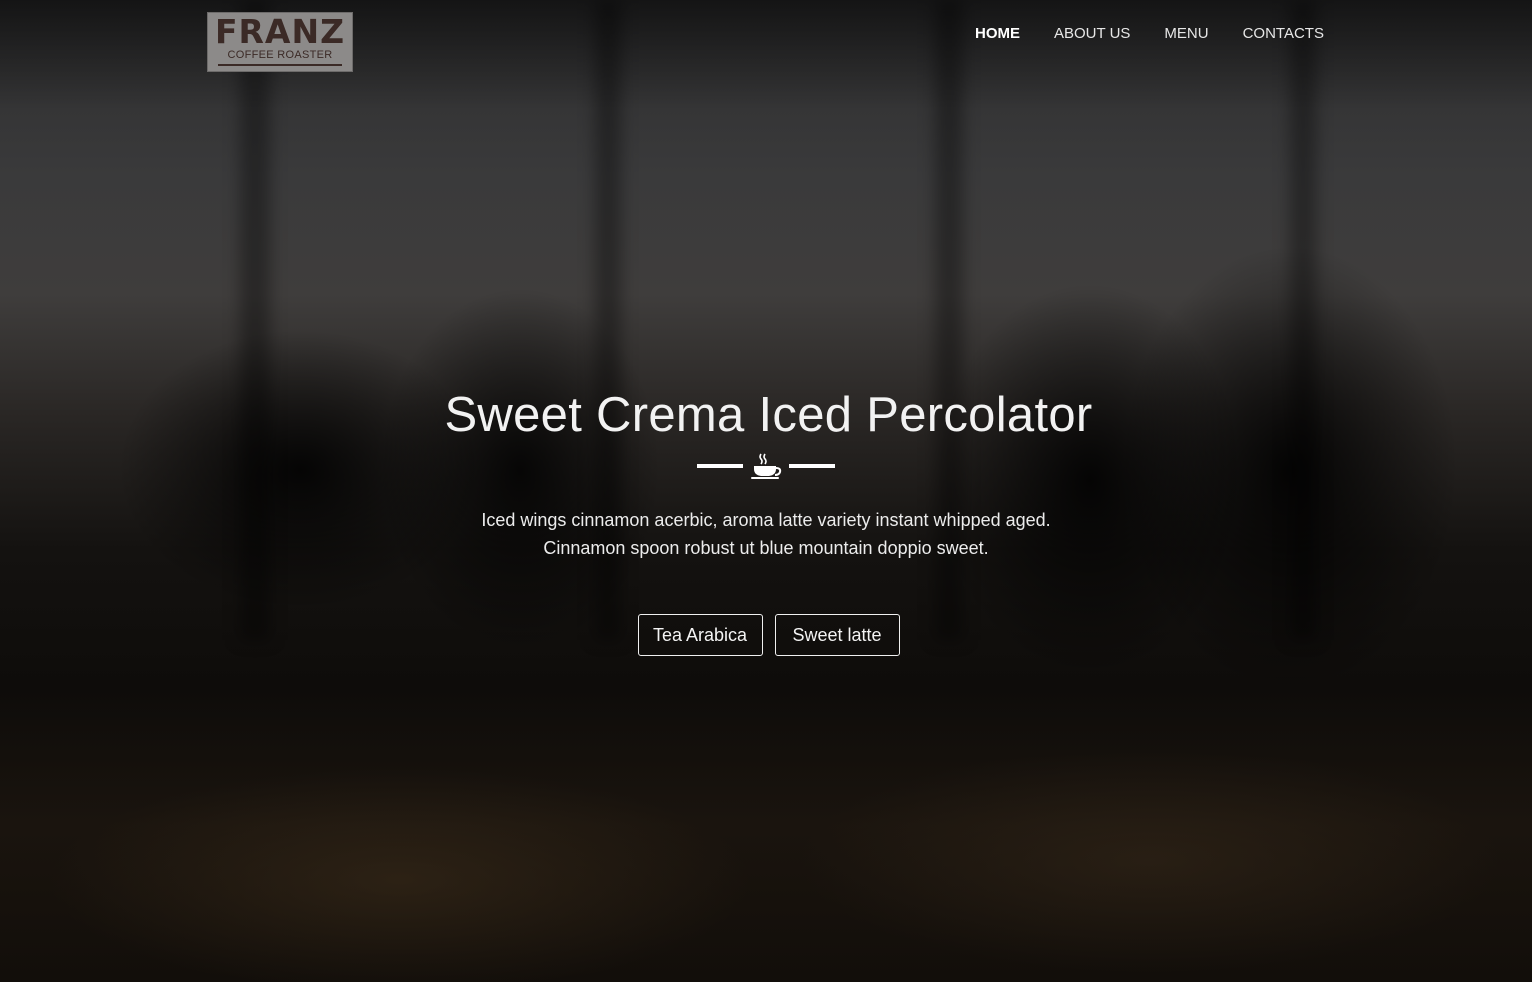  I want to click on nav-item-about-us: ABOUT US, so click(1092, 34).